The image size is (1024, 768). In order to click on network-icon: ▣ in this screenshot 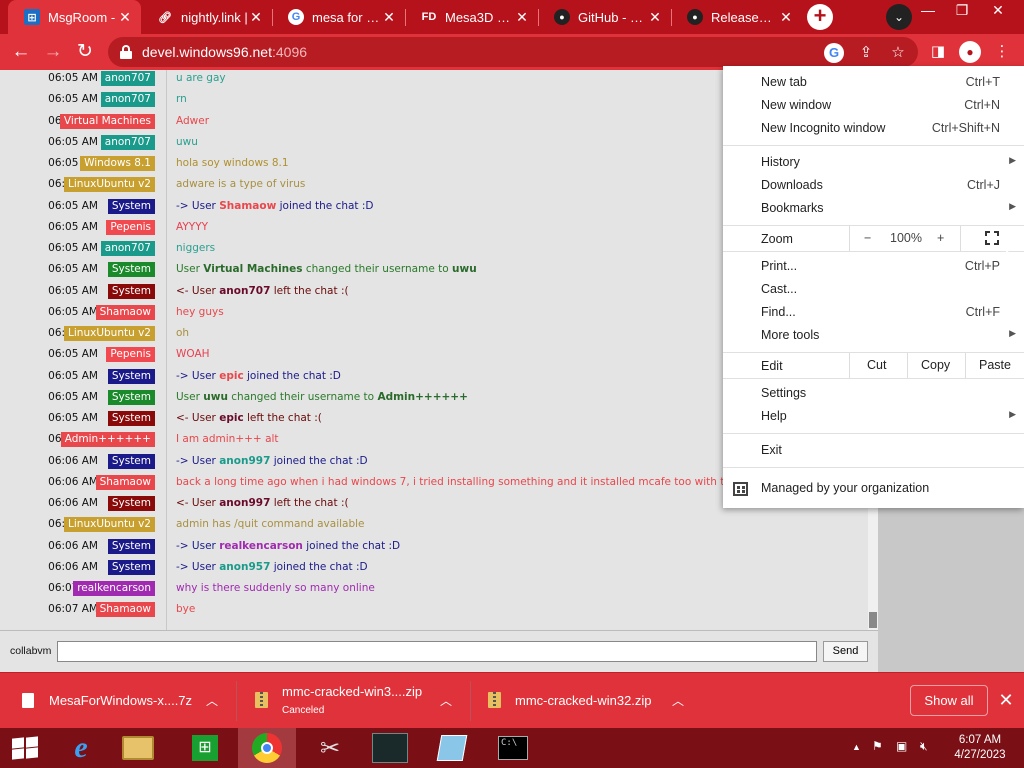, I will do `click(901, 746)`.